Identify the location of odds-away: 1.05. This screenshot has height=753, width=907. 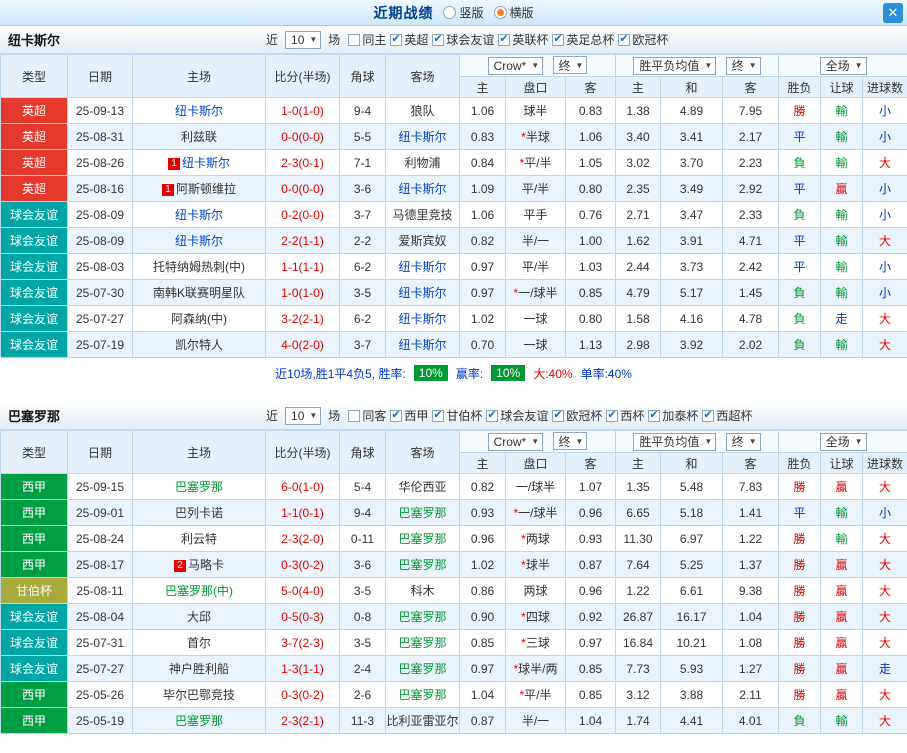
(590, 162).